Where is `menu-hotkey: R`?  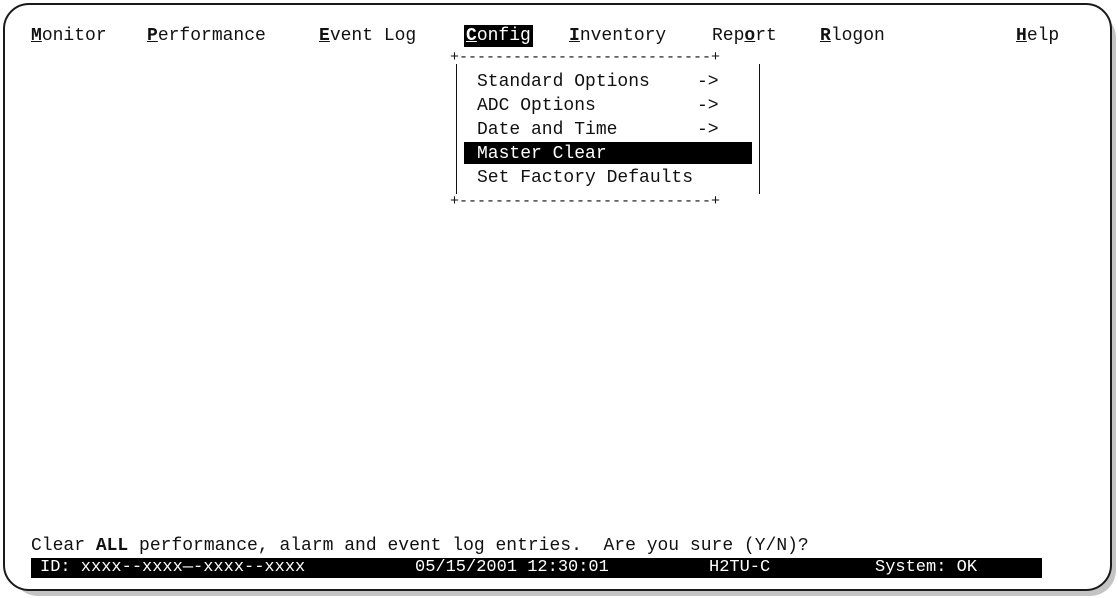 menu-hotkey: R is located at coordinates (825, 36).